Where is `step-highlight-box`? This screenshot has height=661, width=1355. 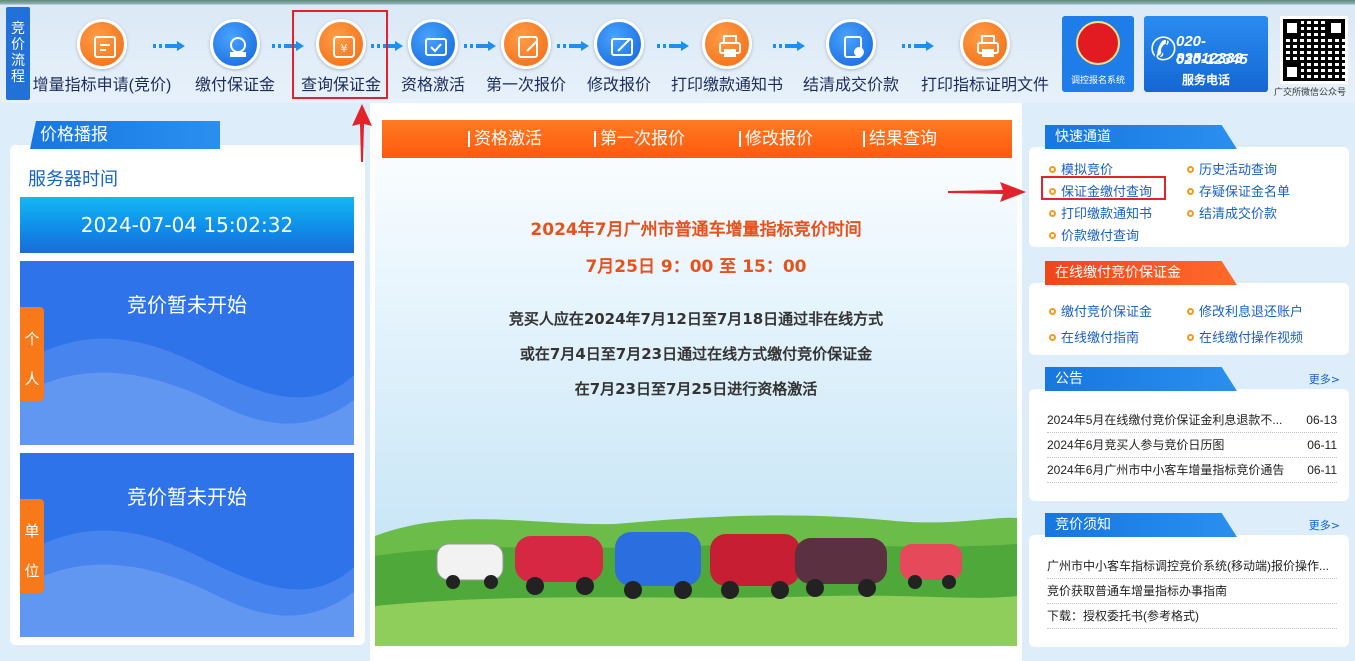
step-highlight-box is located at coordinates (340, 54).